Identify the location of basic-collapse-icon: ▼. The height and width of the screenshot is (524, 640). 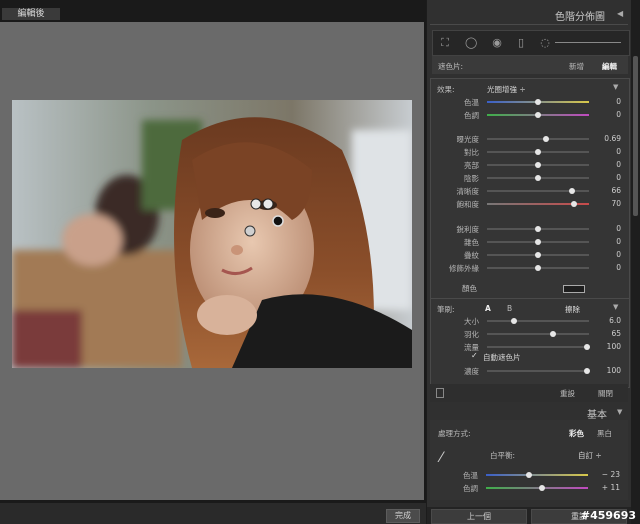
(619, 412).